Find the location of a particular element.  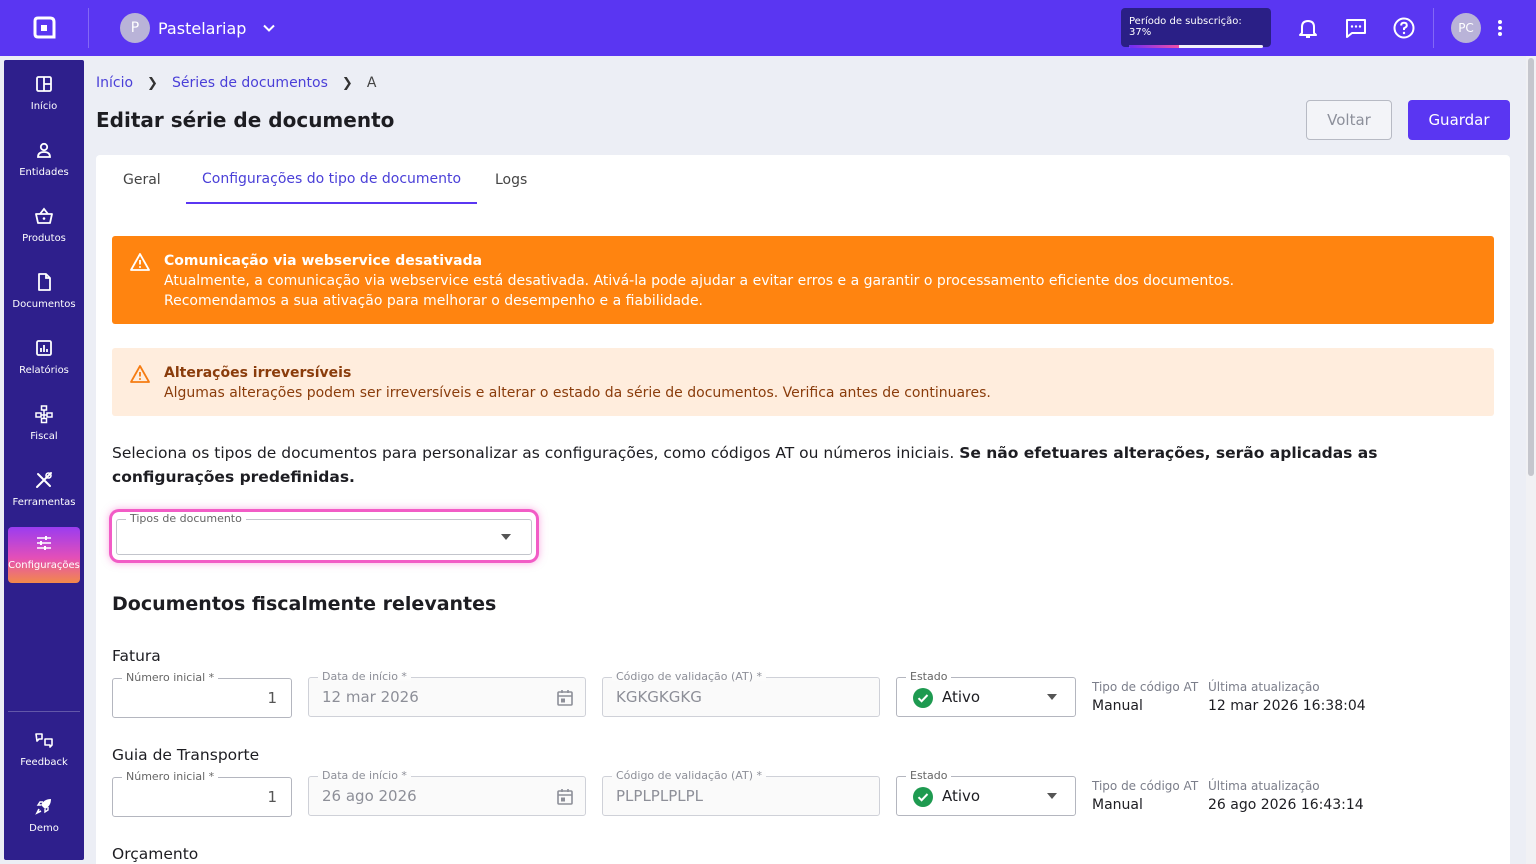

sidebar-item-label: Relatórios is located at coordinates (44, 370).